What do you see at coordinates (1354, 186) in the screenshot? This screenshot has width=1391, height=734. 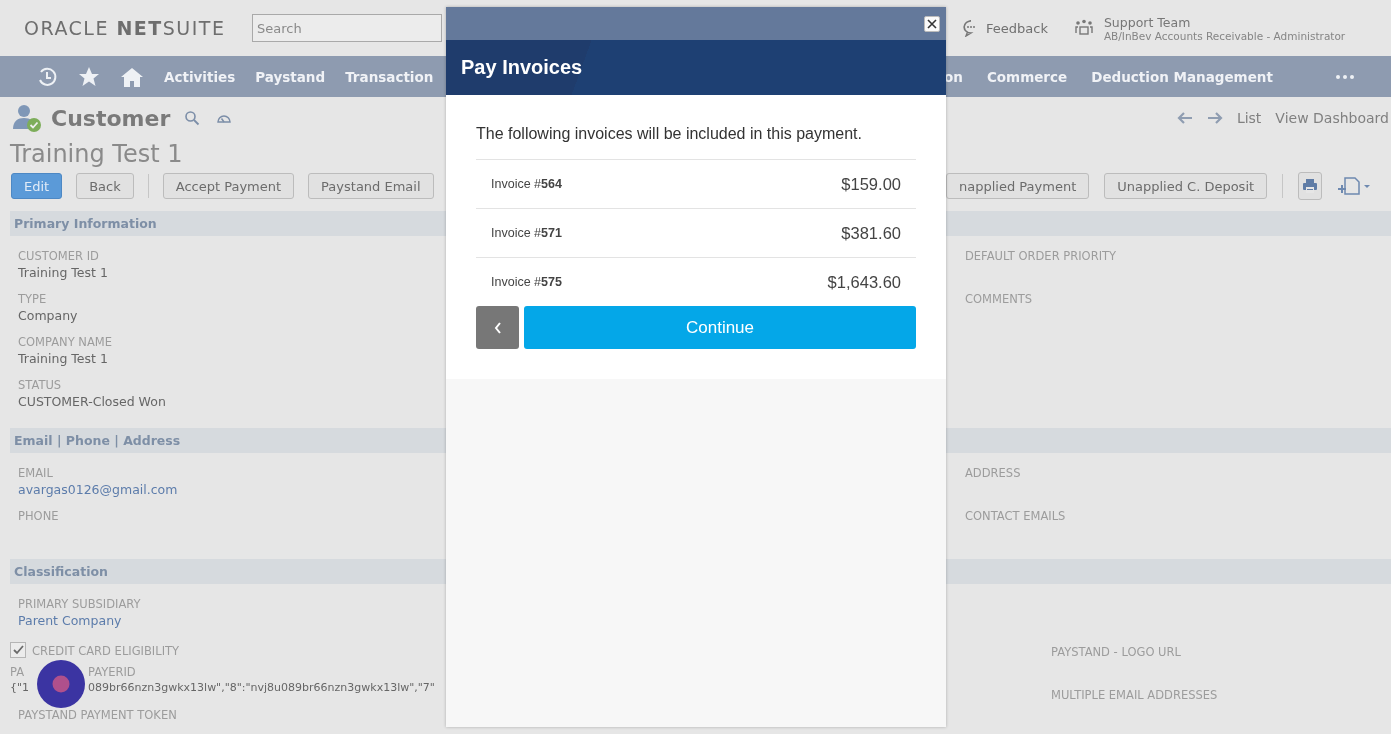 I see `new-document-icon` at bounding box center [1354, 186].